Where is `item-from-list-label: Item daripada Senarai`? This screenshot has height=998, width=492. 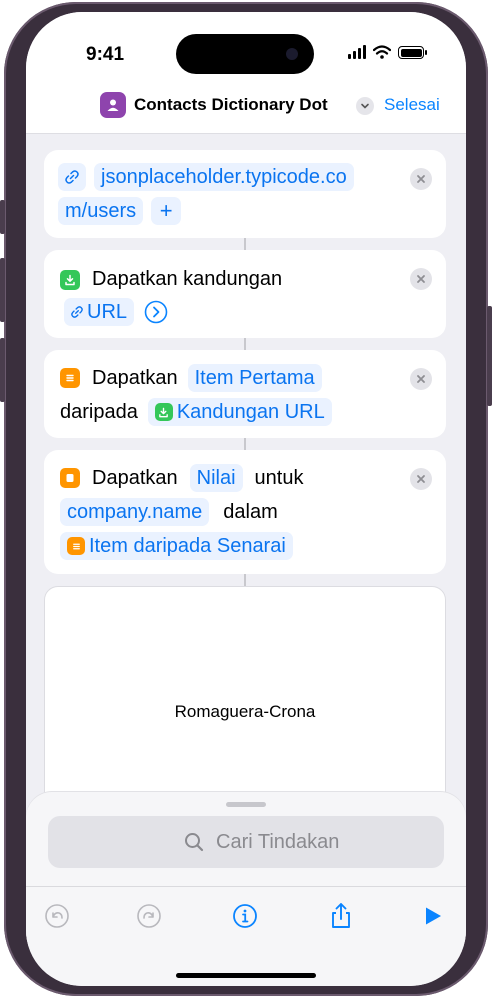 item-from-list-label: Item daripada Senarai is located at coordinates (187, 545).